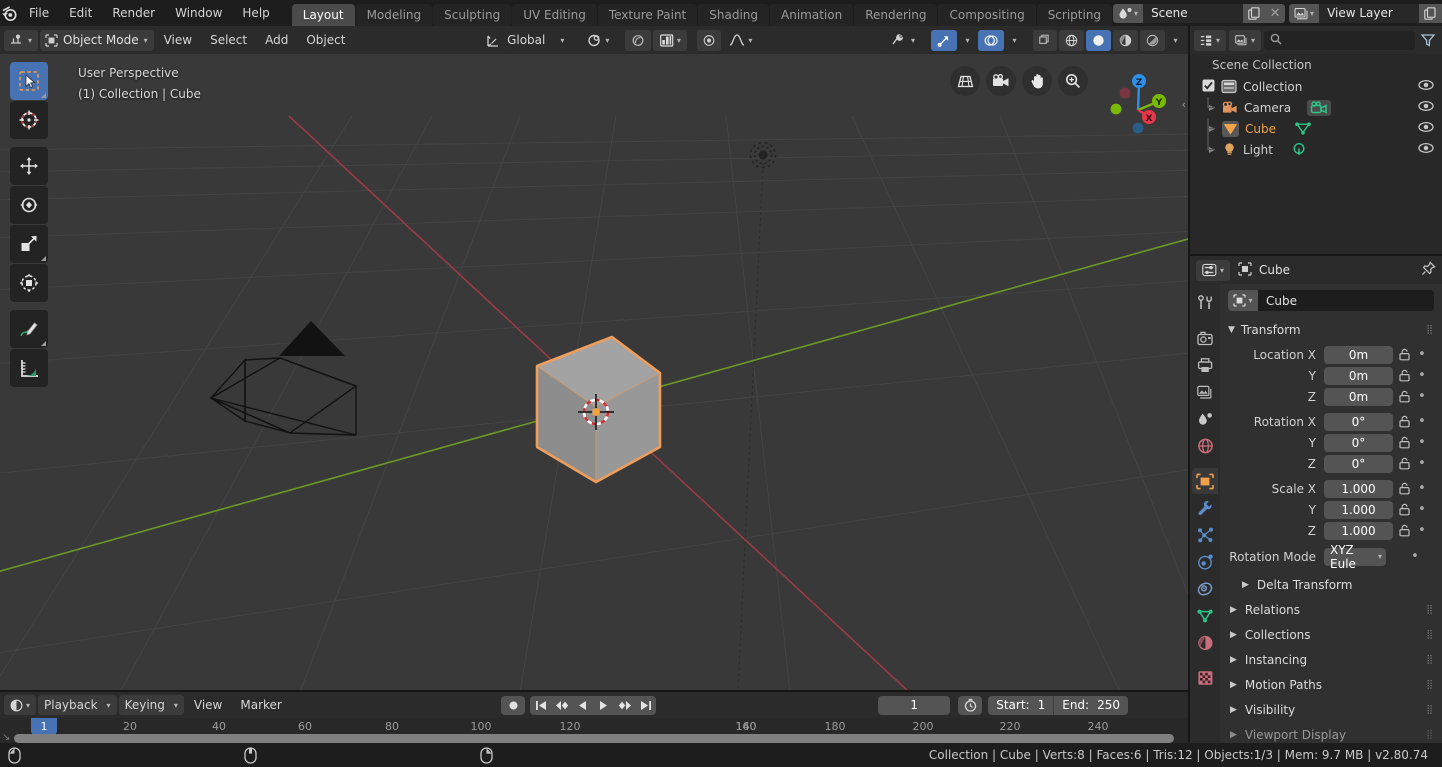 The image size is (1442, 767). Describe the element at coordinates (1205, 562) in the screenshot. I see `physics-tab` at that location.